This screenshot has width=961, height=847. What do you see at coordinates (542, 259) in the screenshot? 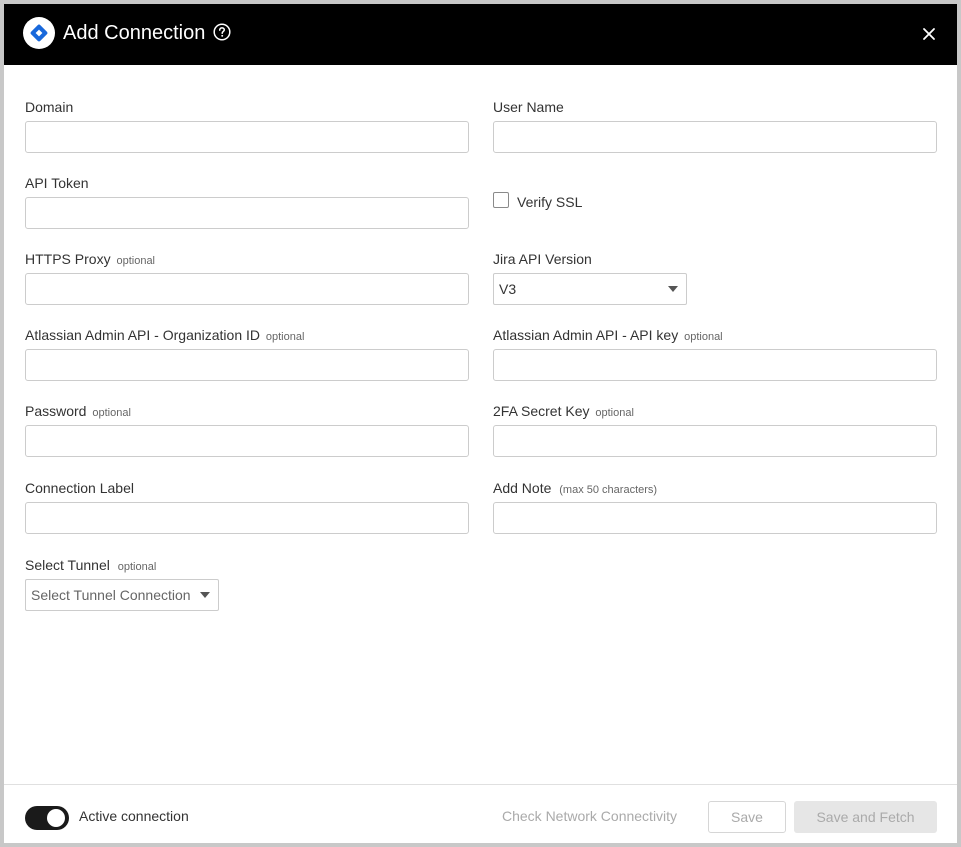
I see `jira-api-version-label: Jira API Version` at bounding box center [542, 259].